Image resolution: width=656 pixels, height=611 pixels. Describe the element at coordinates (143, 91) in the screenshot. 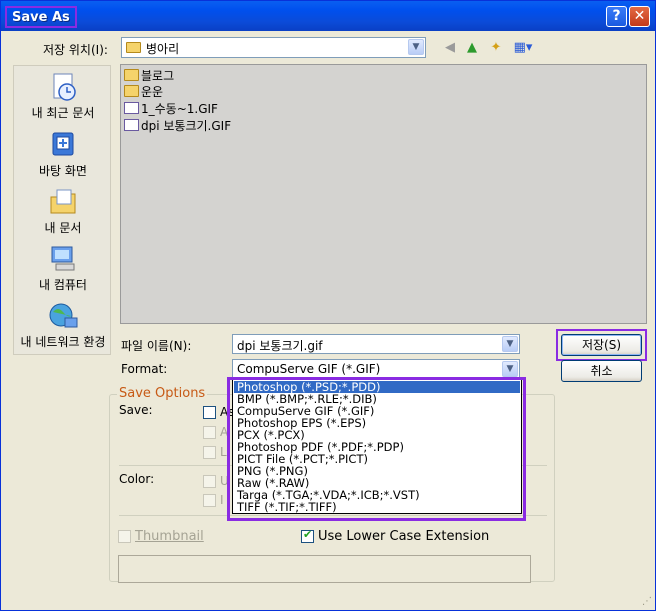

I see `list-item: 운운` at that location.